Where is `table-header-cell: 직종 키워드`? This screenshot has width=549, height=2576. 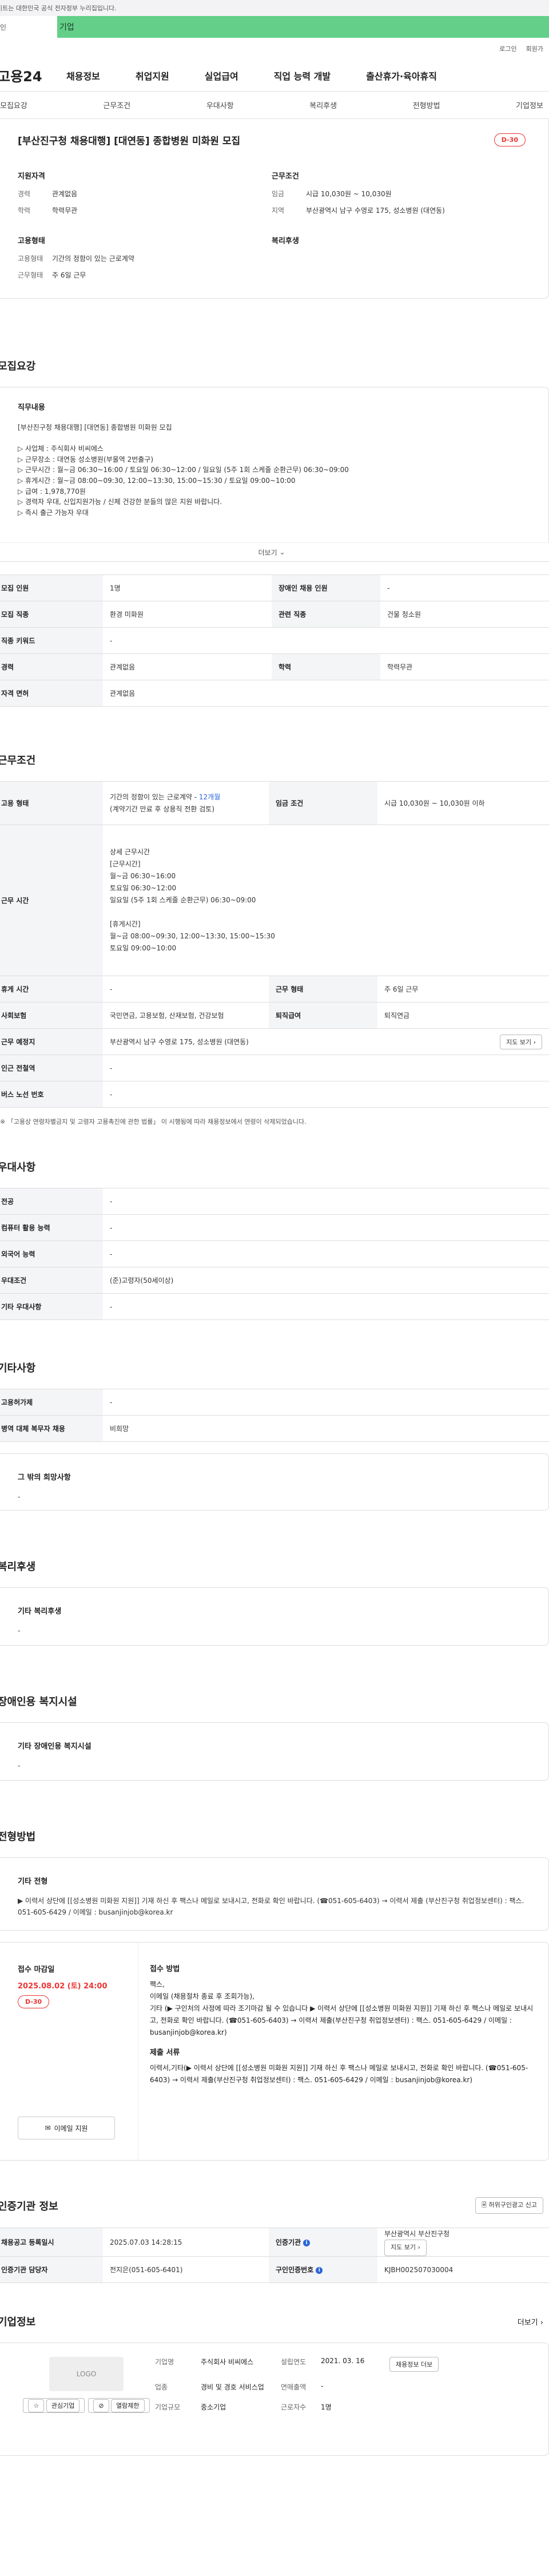
table-header-cell: 직종 키워드 is located at coordinates (51, 640).